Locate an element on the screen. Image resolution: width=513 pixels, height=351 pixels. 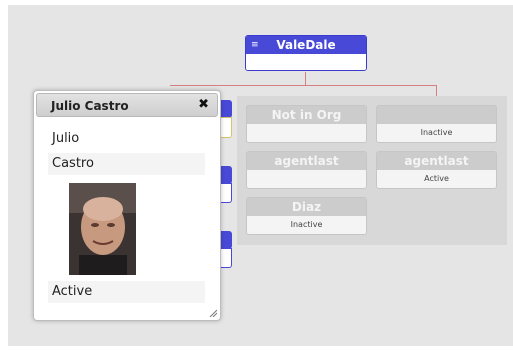
connector-root-down is located at coordinates (305, 78).